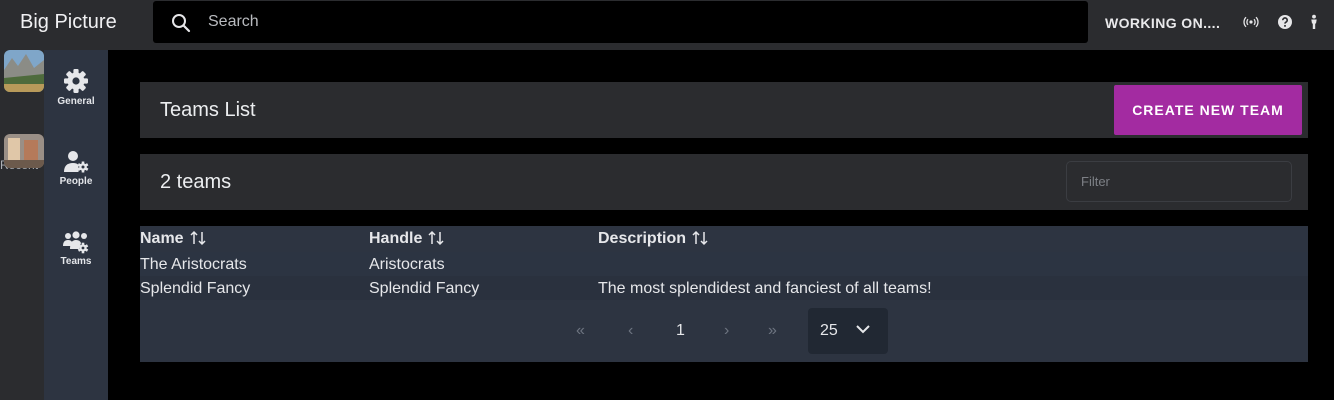  Describe the element at coordinates (653, 239) in the screenshot. I see `column-header-description: Description` at that location.